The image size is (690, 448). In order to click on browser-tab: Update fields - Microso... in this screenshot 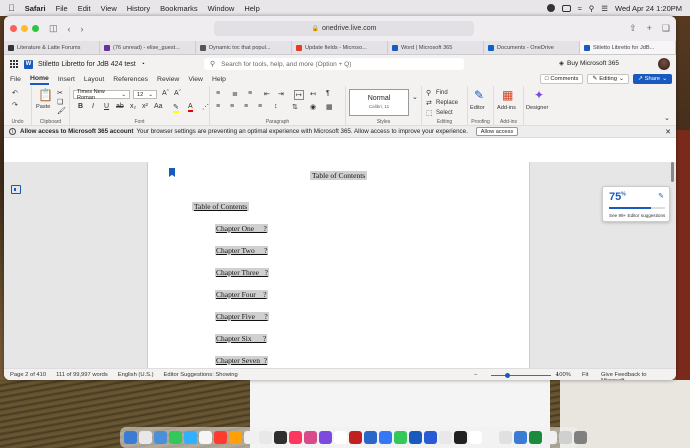, I will do `click(340, 47)`.